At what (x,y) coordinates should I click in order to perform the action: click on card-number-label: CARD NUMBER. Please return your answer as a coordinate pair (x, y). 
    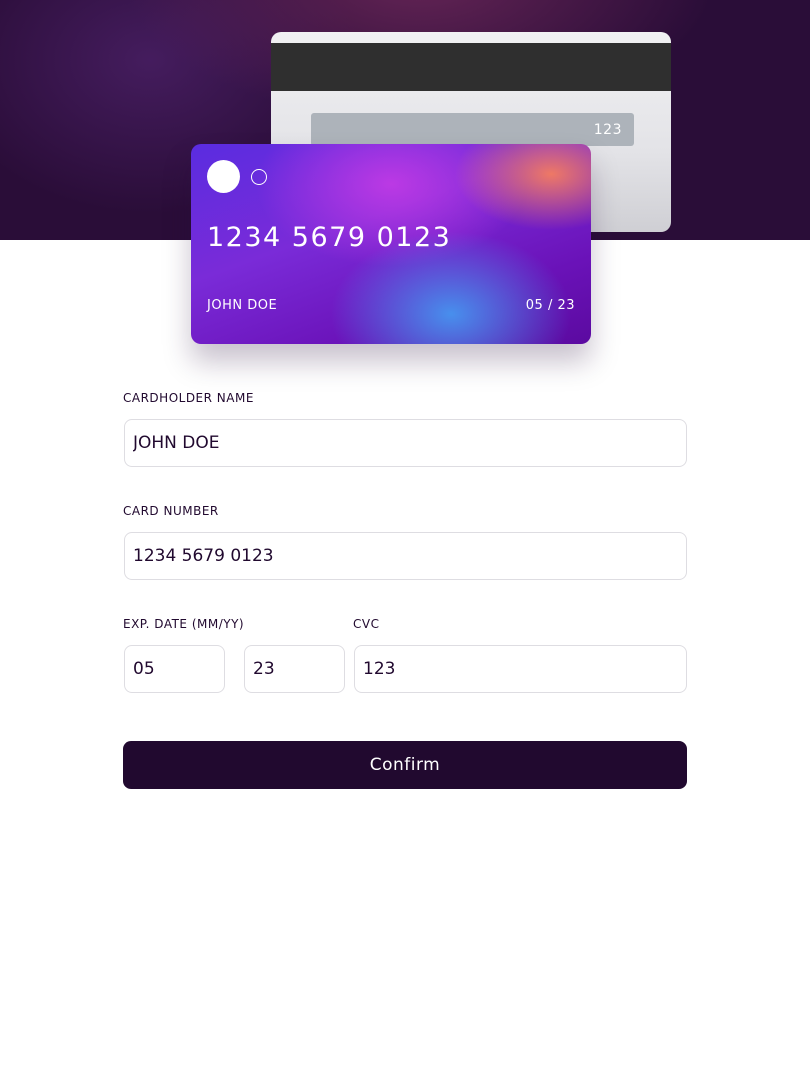
    Looking at the image, I should click on (171, 511).